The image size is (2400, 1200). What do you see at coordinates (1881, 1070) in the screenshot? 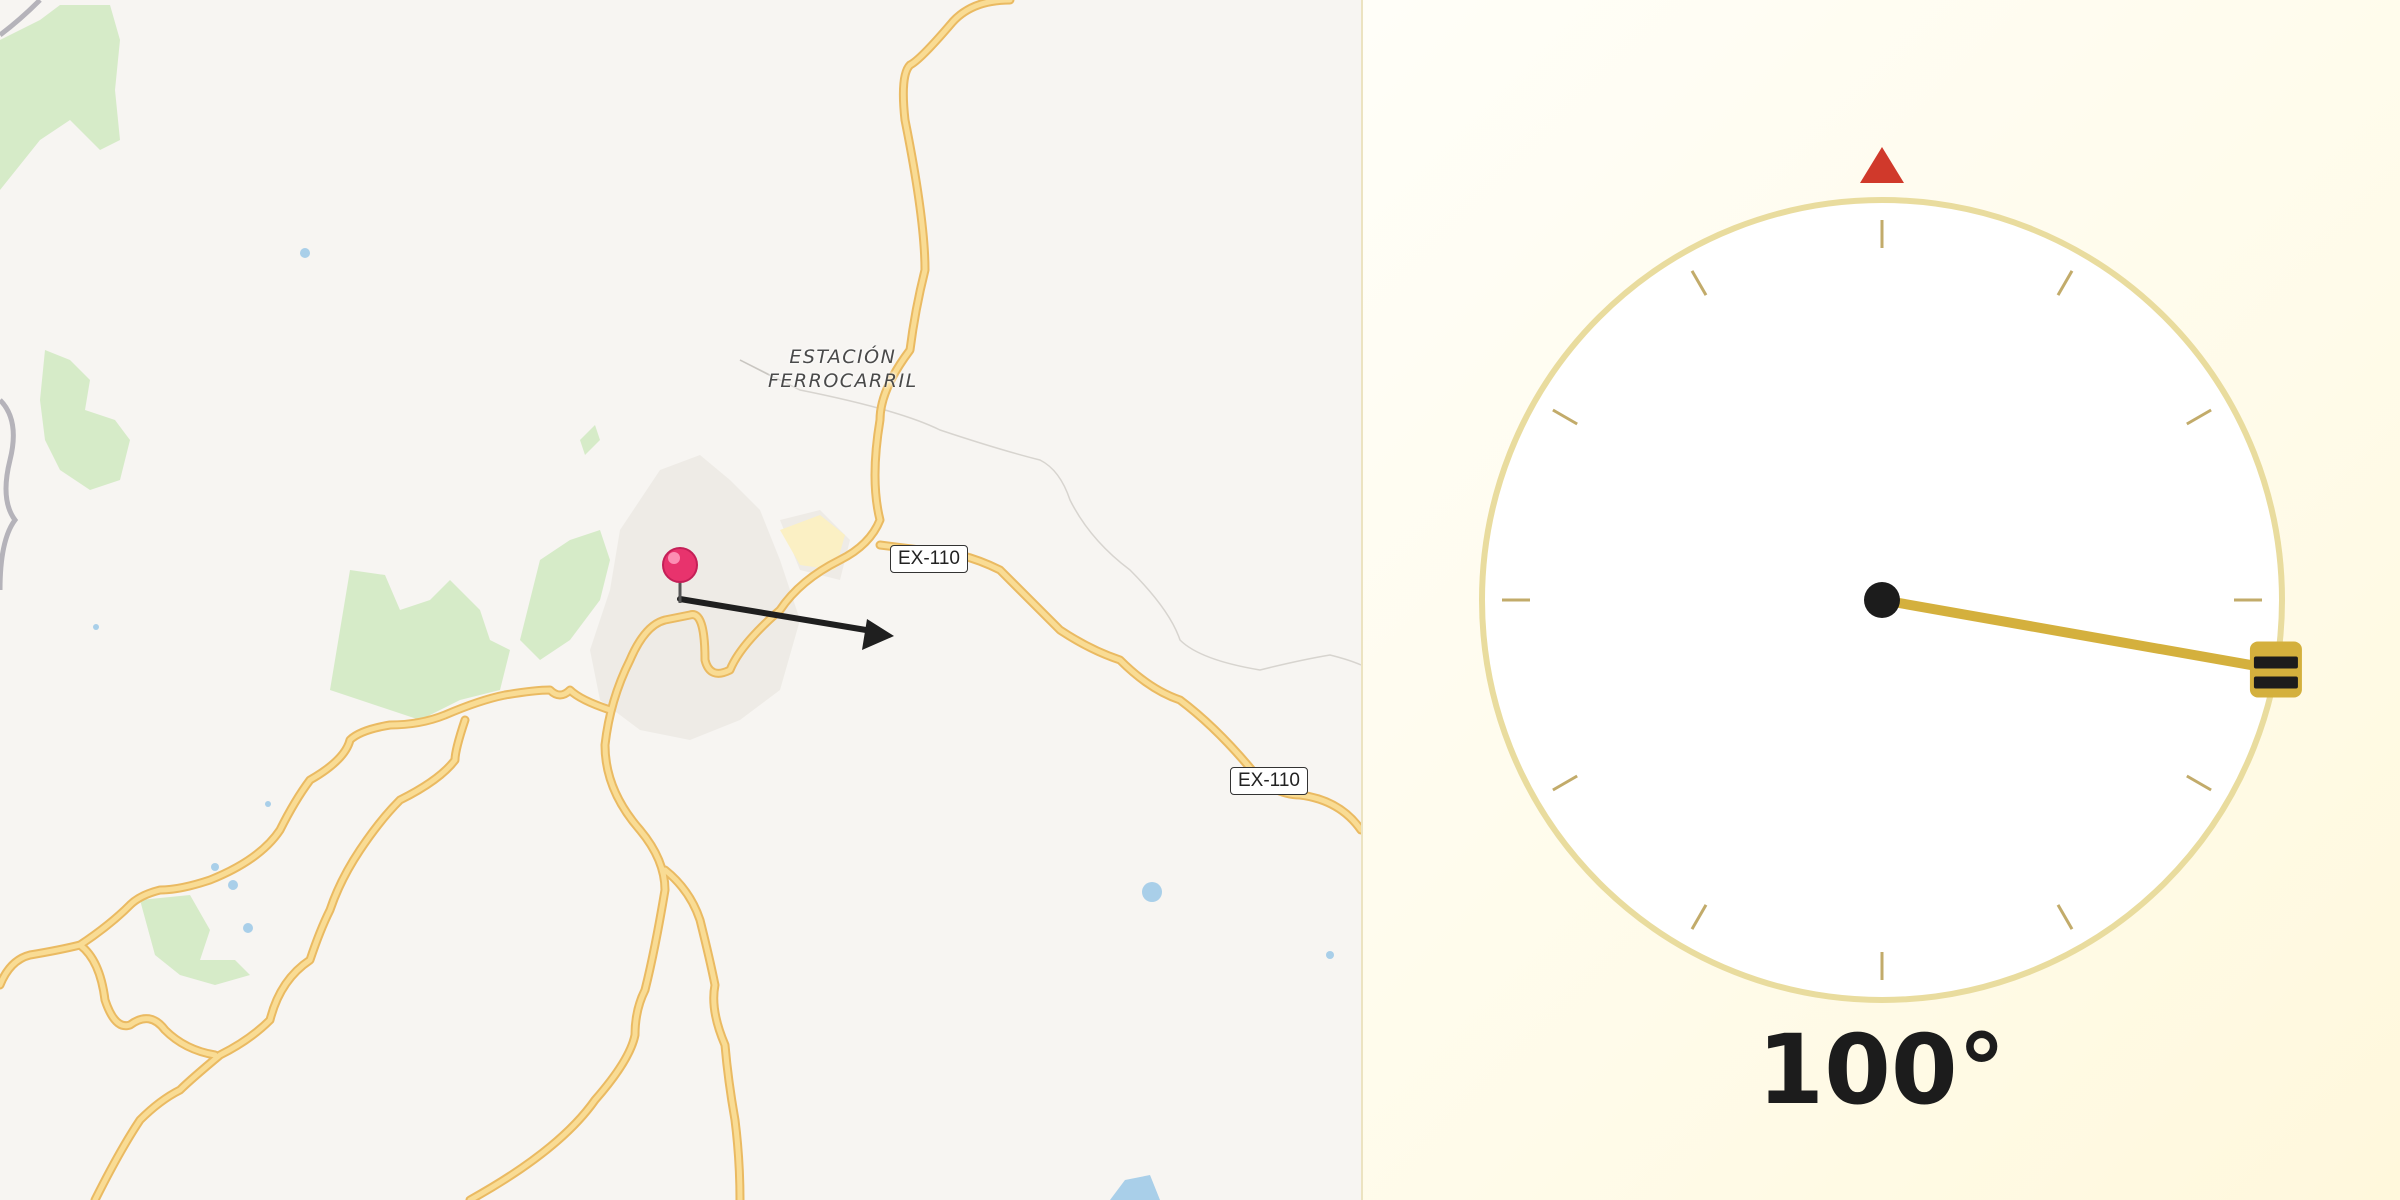
I see `angle-readout: 100°` at bounding box center [1881, 1070].